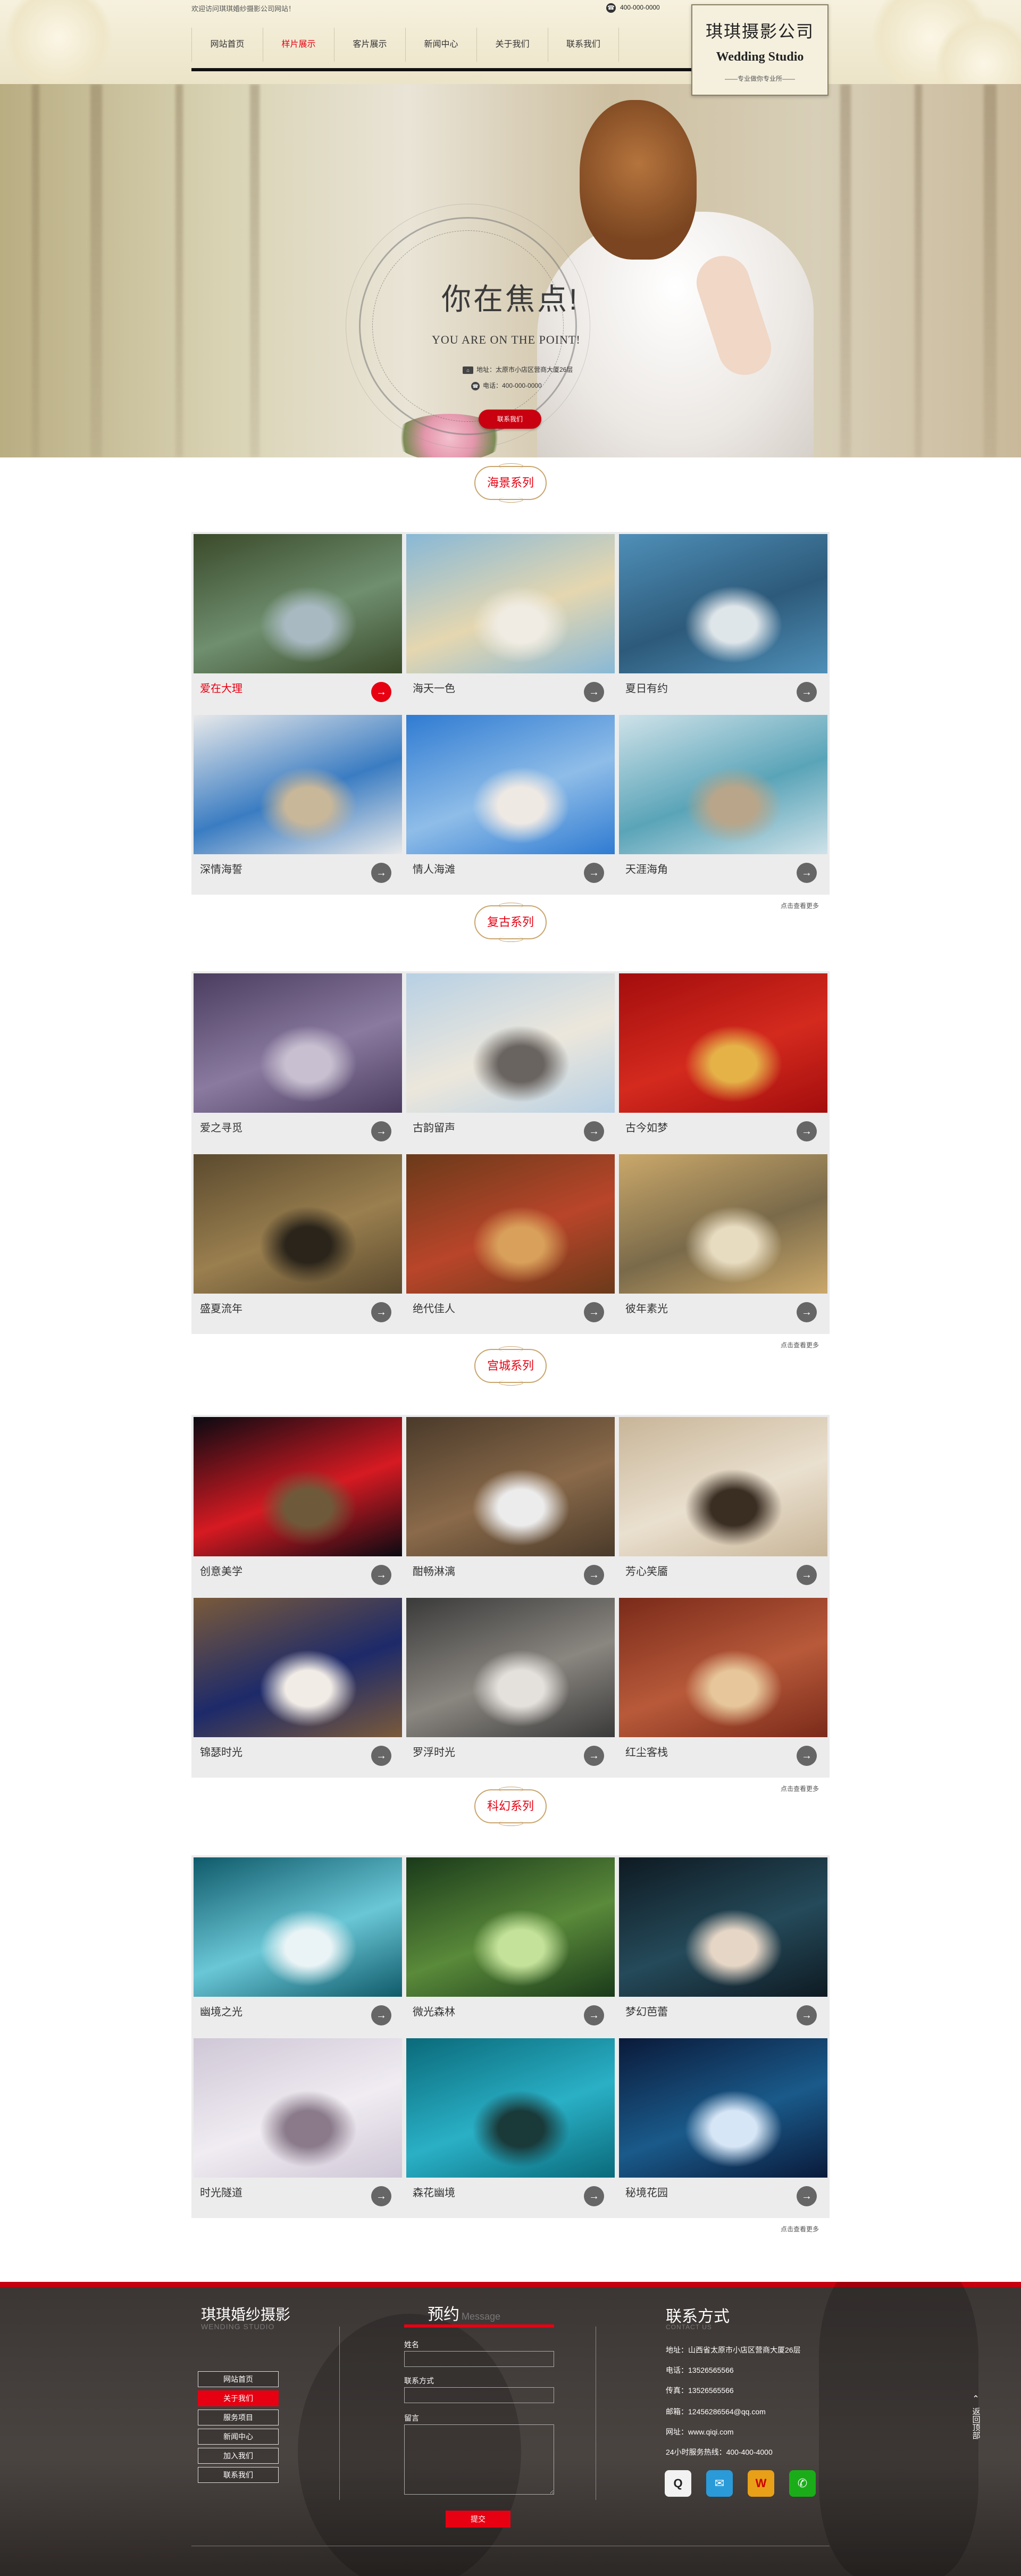 The height and width of the screenshot is (2576, 1021). Describe the element at coordinates (976, 2416) in the screenshot. I see `back-to-top-button: ⌃ 返回顶部` at that location.